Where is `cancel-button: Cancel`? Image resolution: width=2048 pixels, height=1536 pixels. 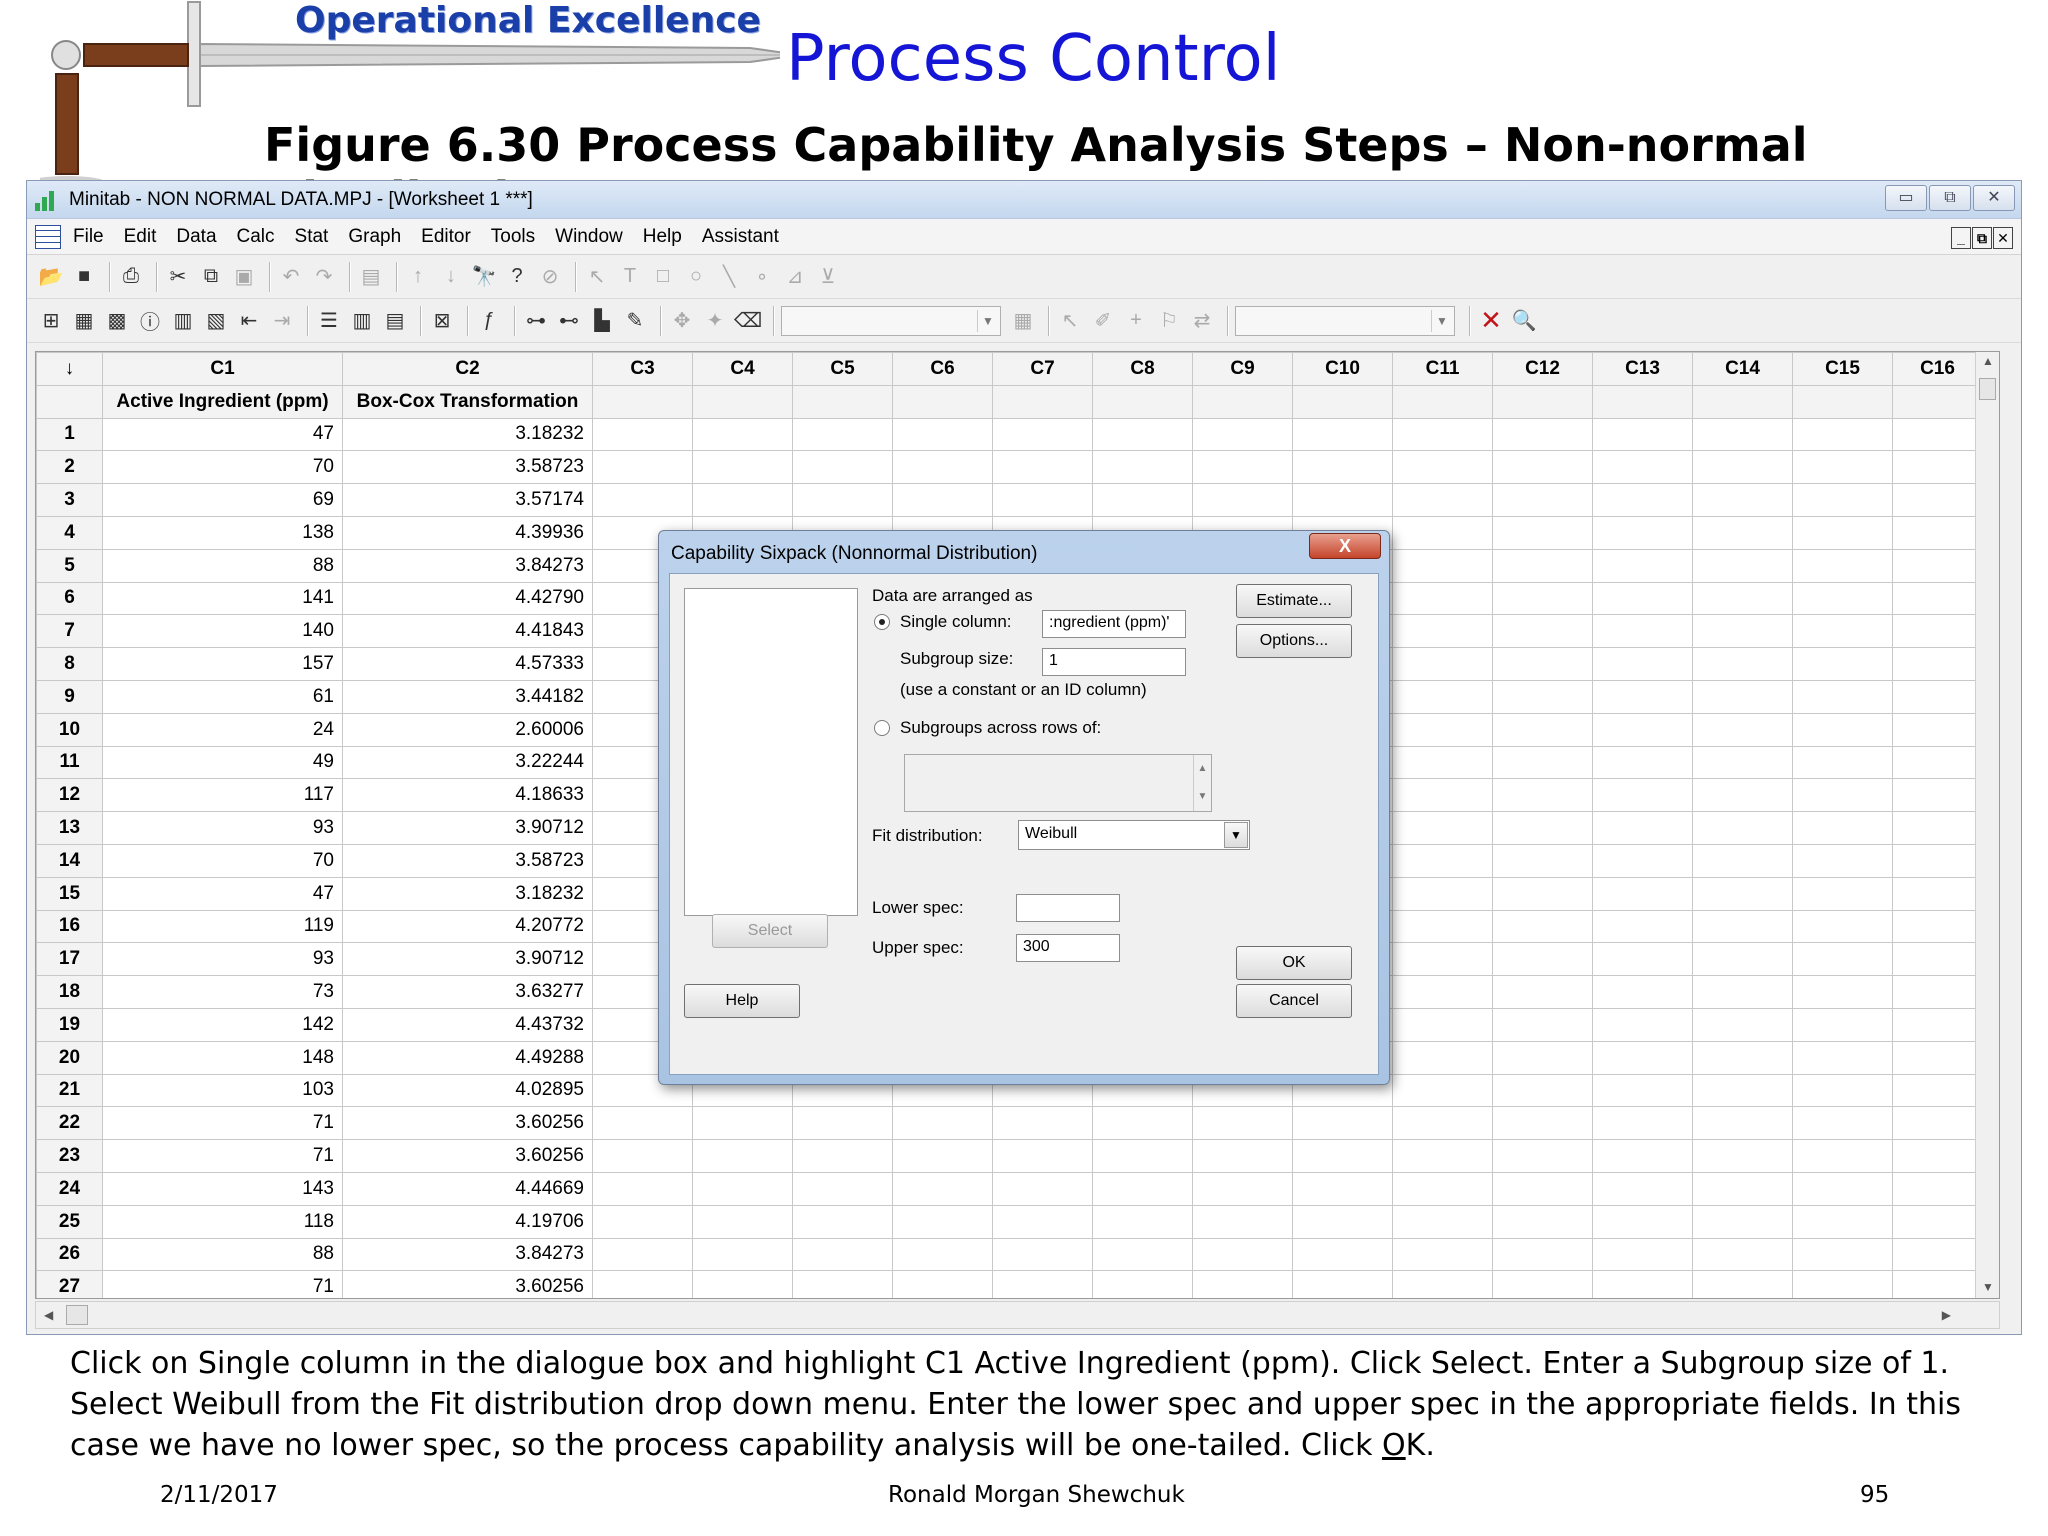
cancel-button: Cancel is located at coordinates (1294, 1001).